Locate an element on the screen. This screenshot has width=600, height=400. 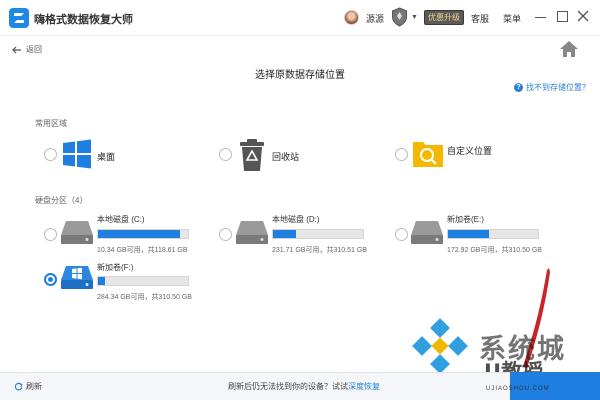
drive-e-name: 新加卷(E:) is located at coordinates (465, 219).